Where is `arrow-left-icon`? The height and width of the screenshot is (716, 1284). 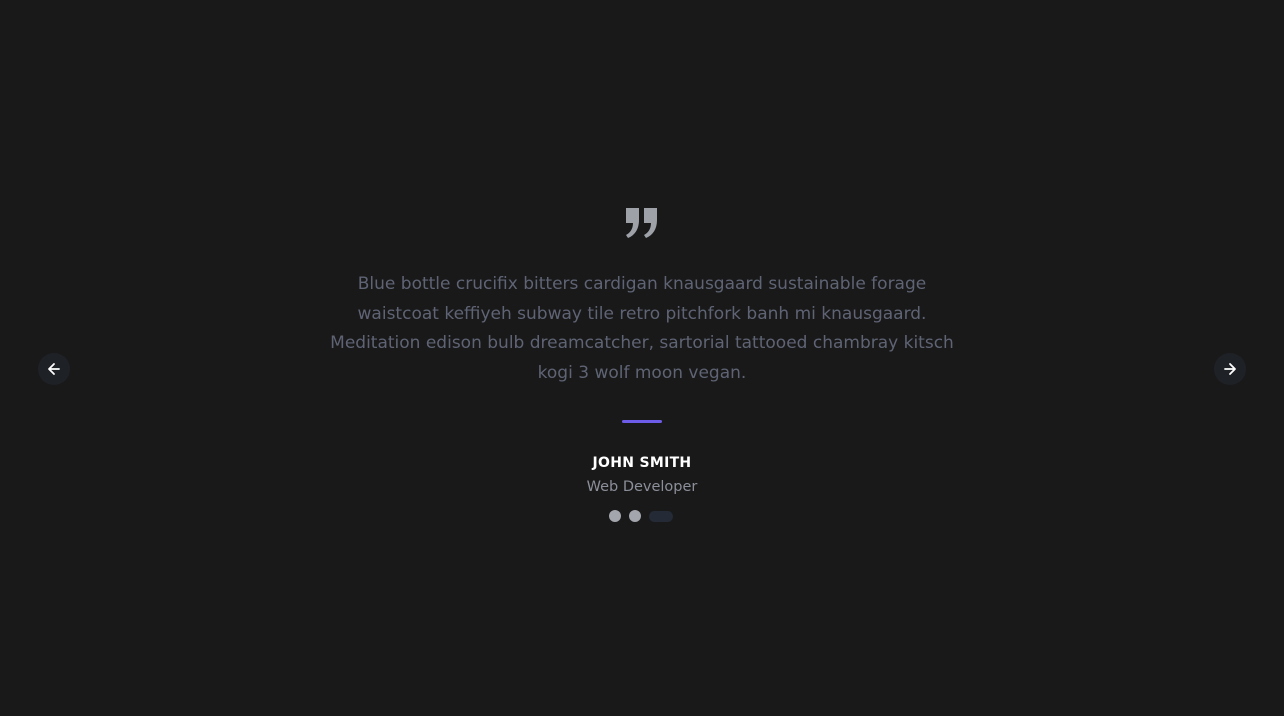
arrow-left-icon is located at coordinates (54, 369).